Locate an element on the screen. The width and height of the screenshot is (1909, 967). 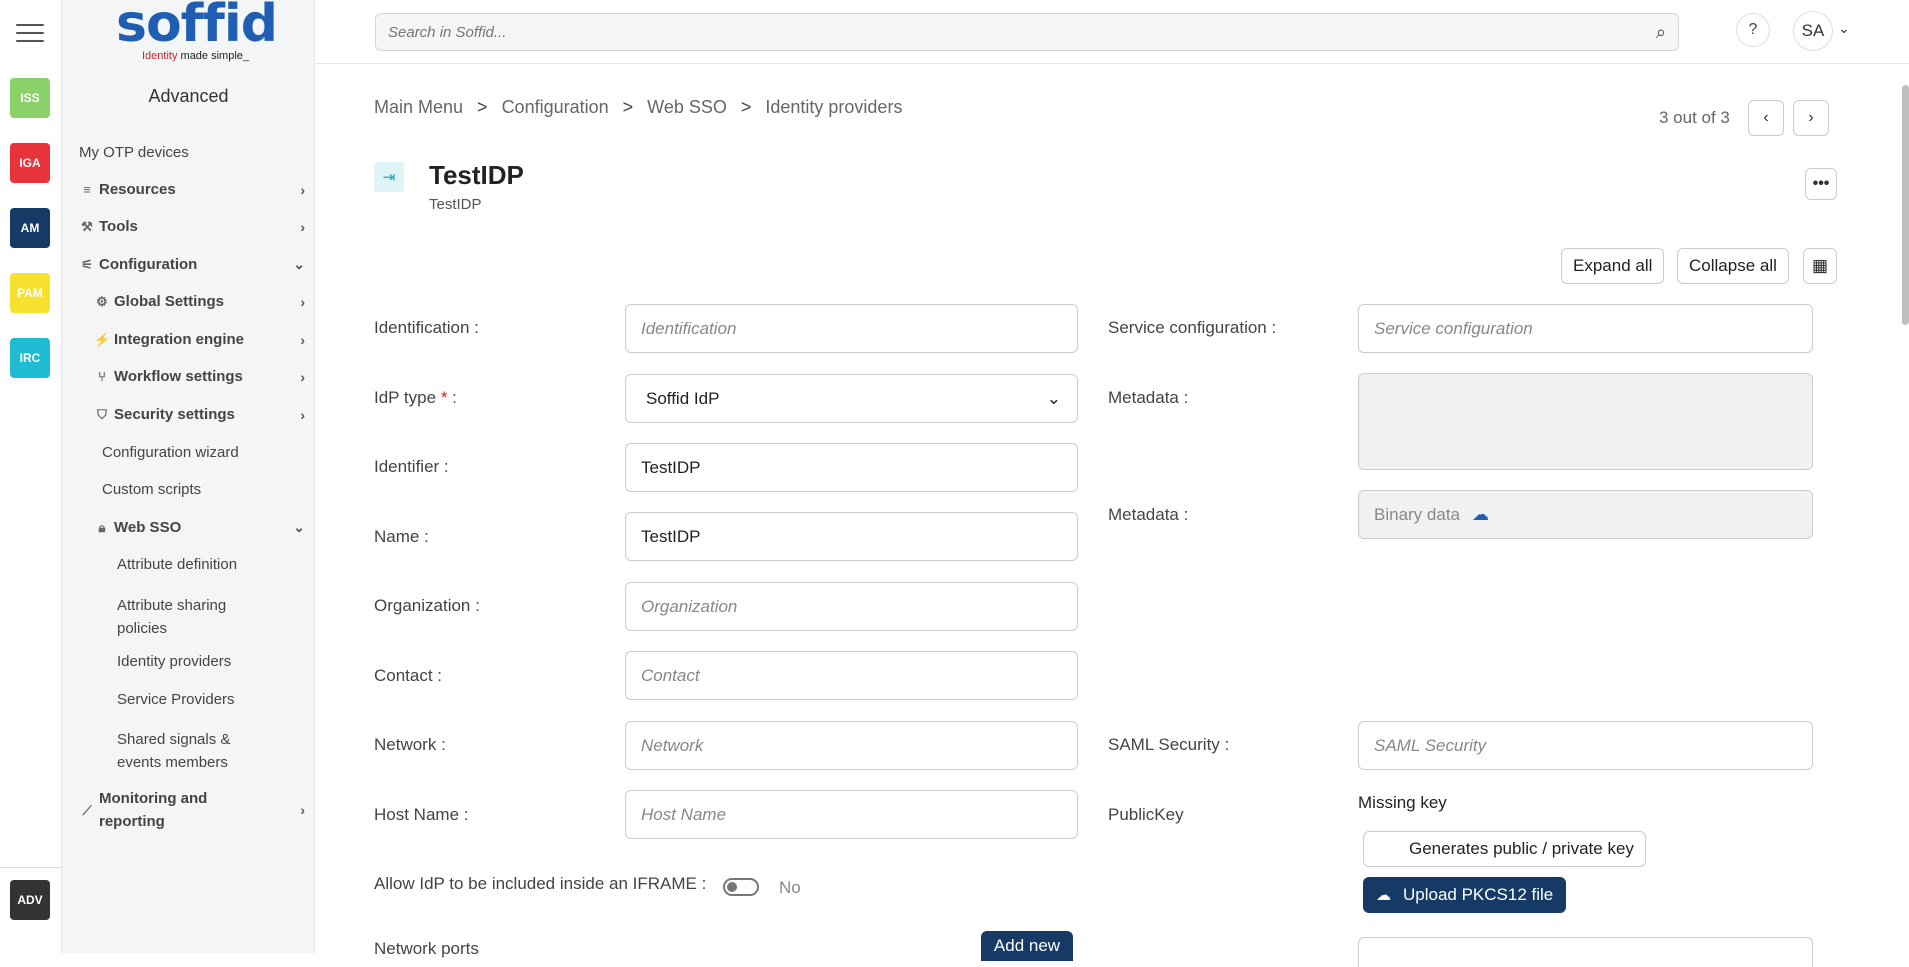
upload-pkcs12-button: ☁ Upload PKCS12 file is located at coordinates (1465, 895).